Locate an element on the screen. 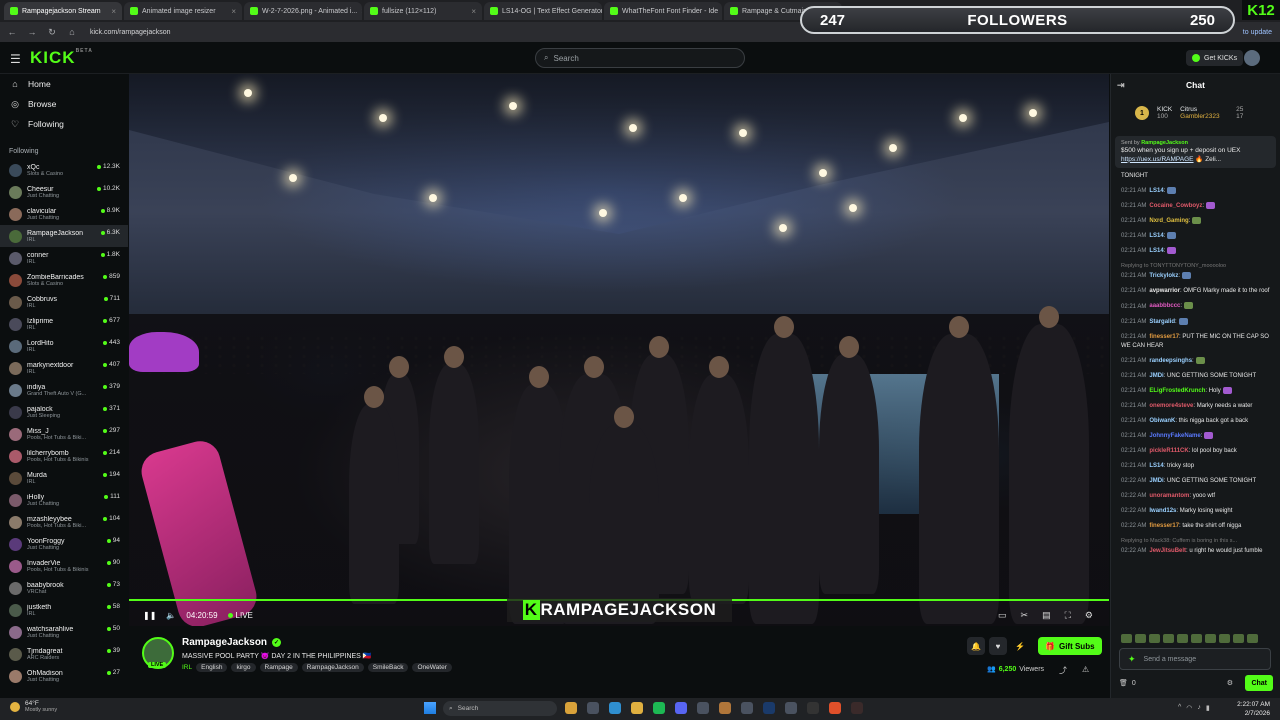 The width and height of the screenshot is (1280, 720). report-icon: ⚠ is located at coordinates (1085, 669).